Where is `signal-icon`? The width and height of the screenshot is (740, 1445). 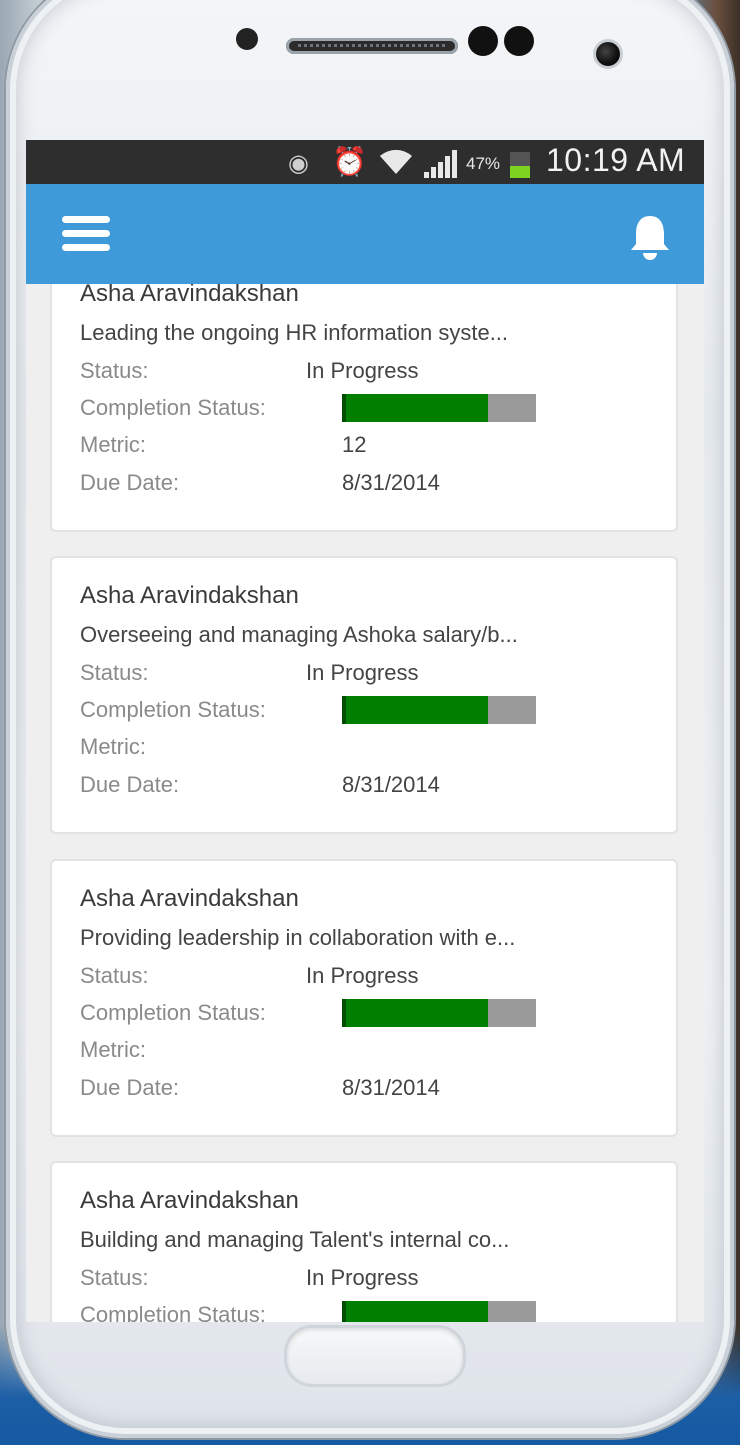 signal-icon is located at coordinates (442, 164).